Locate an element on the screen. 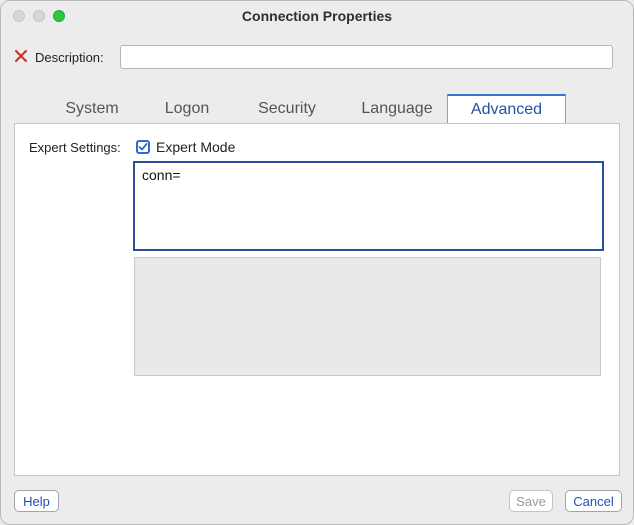 This screenshot has height=525, width=634. tab-language: Language is located at coordinates (397, 109).